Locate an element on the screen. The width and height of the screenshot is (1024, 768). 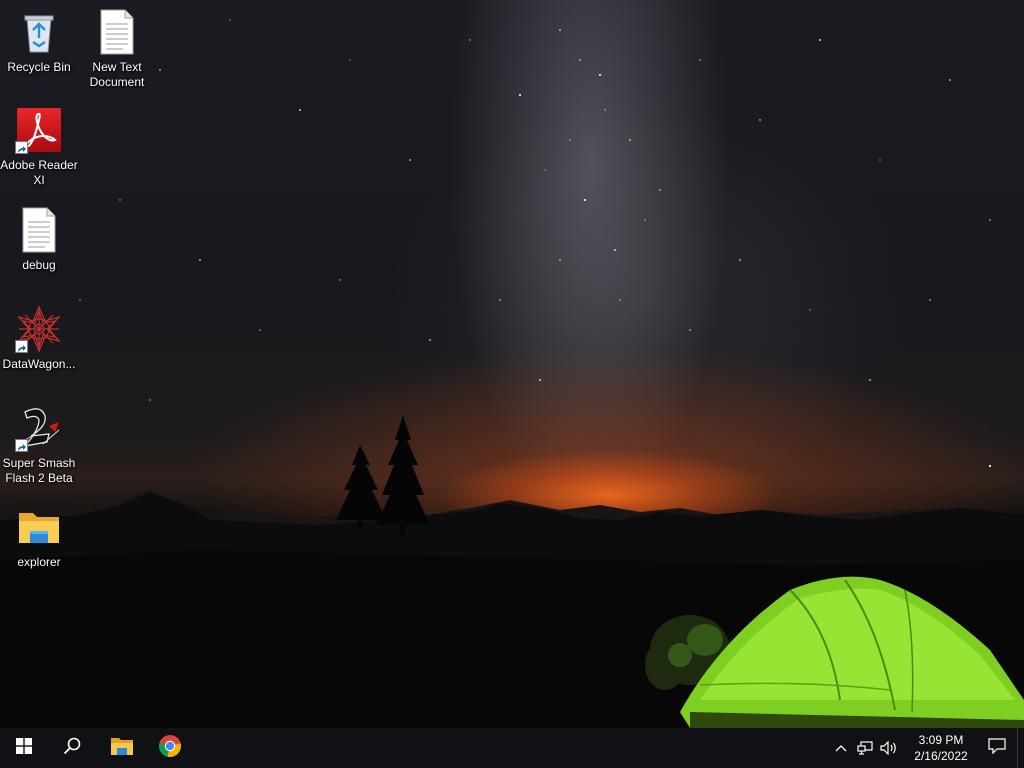
desktop-icon-new-text-document: New Text Document is located at coordinates (117, 49).